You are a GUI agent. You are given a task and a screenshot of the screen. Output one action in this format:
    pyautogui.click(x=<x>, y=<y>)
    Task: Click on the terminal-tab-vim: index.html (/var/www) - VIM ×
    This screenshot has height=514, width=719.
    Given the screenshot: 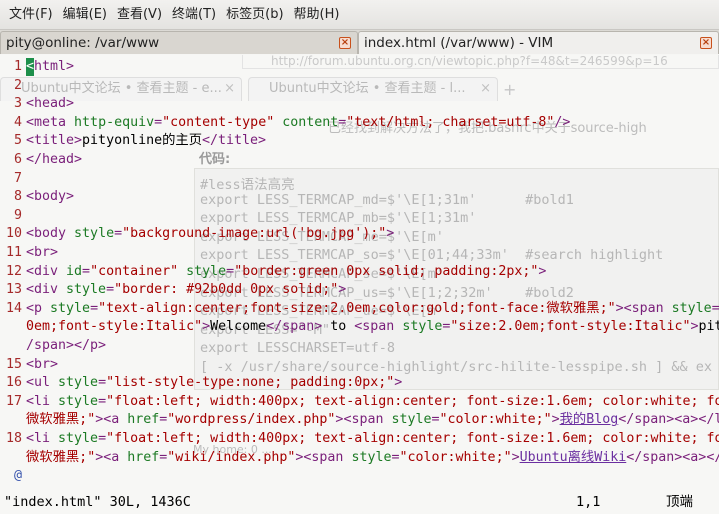 What is the action you would take?
    pyautogui.click(x=538, y=42)
    